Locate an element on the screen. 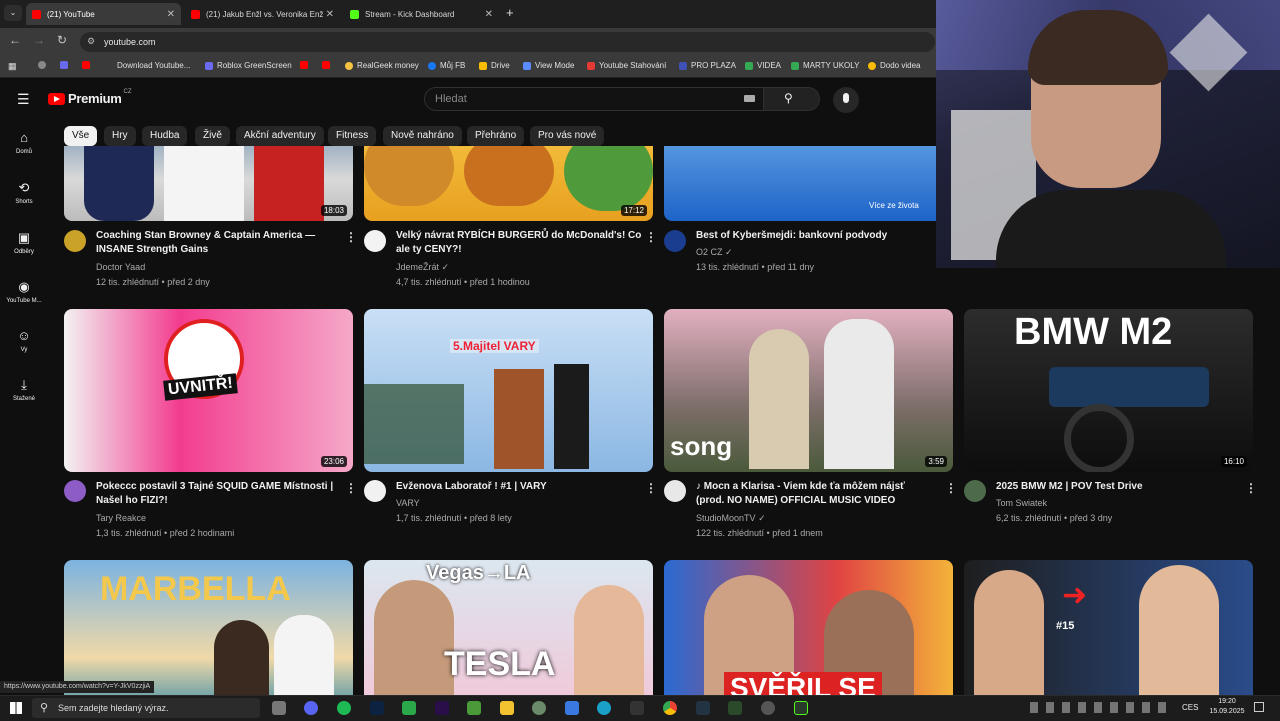 This screenshot has height=721, width=1280. channel-name: VARY is located at coordinates (408, 503).